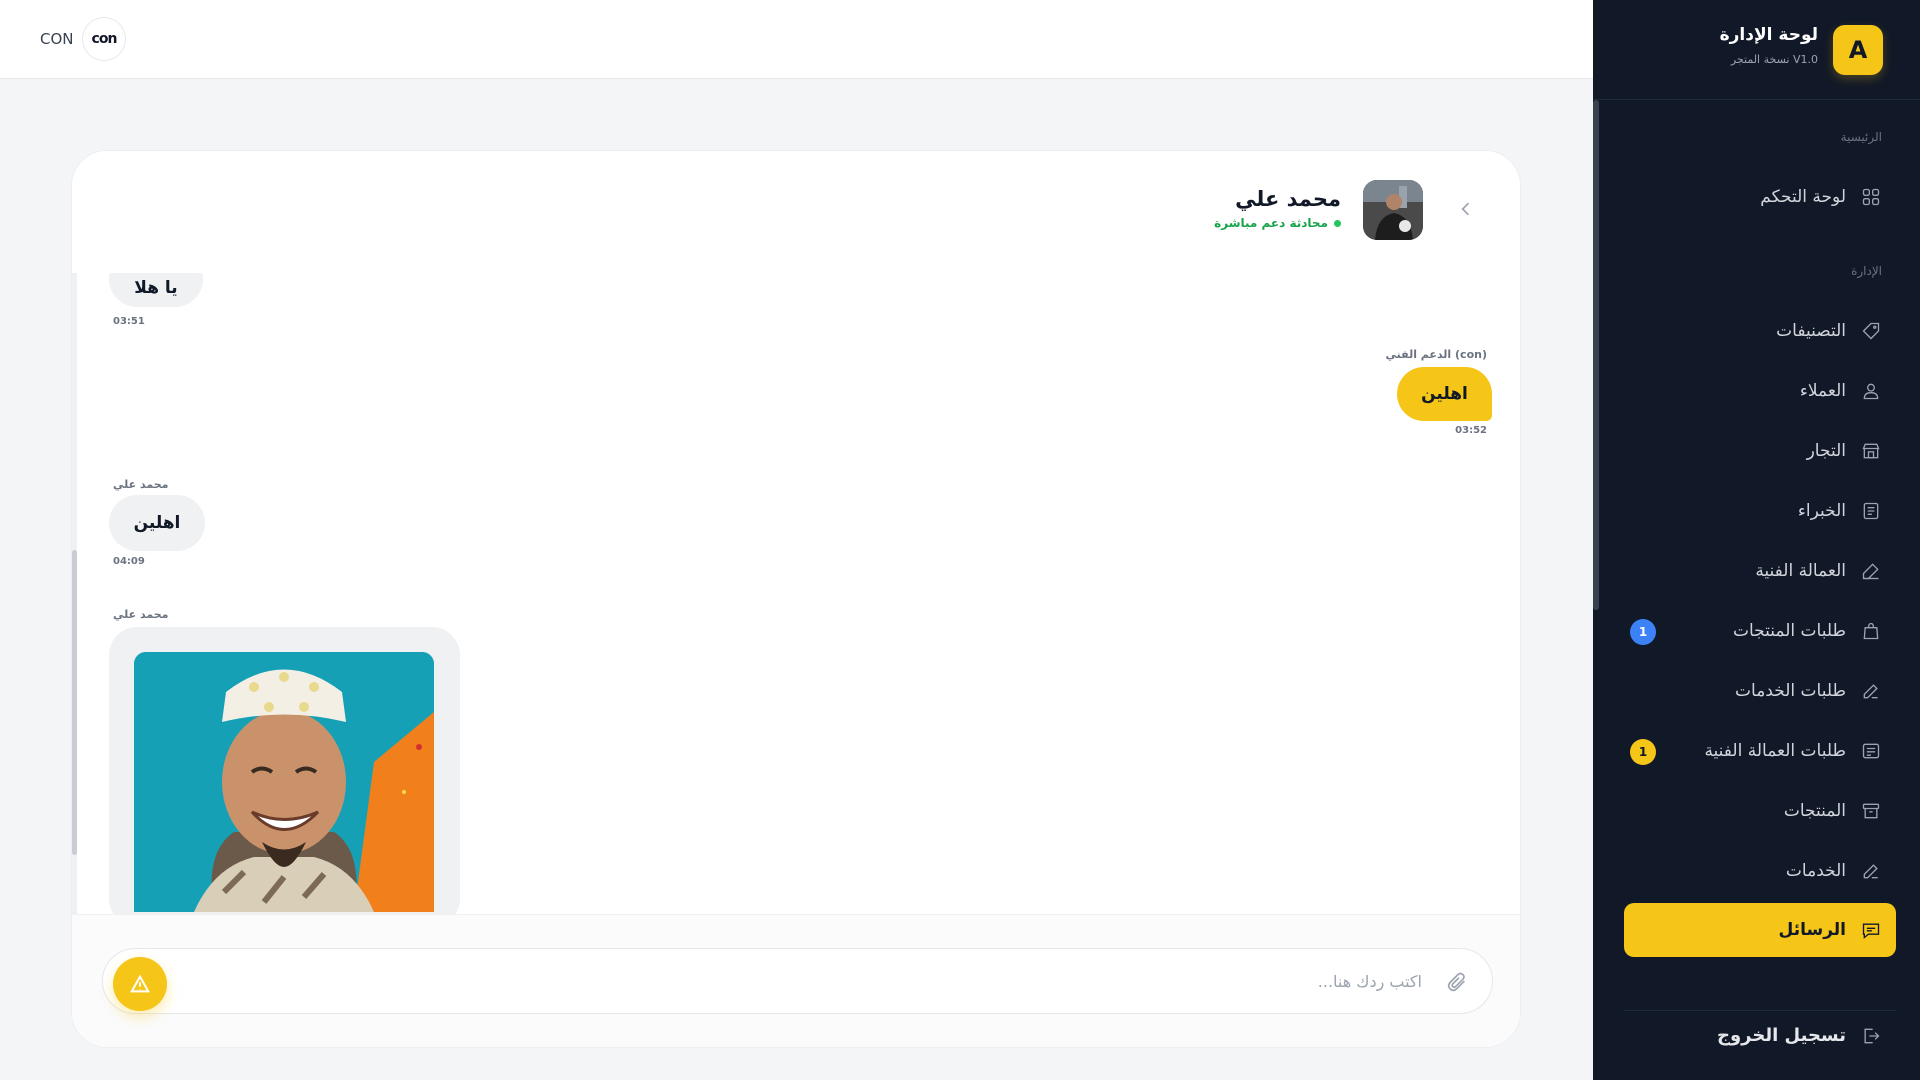  What do you see at coordinates (1871, 331) in the screenshot?
I see `tag-icon` at bounding box center [1871, 331].